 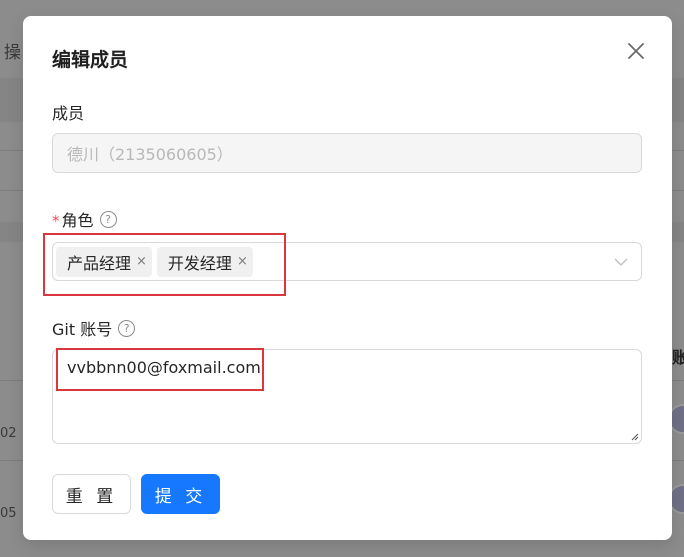 I want to click on role-label-text: 角色, so click(x=77, y=220).